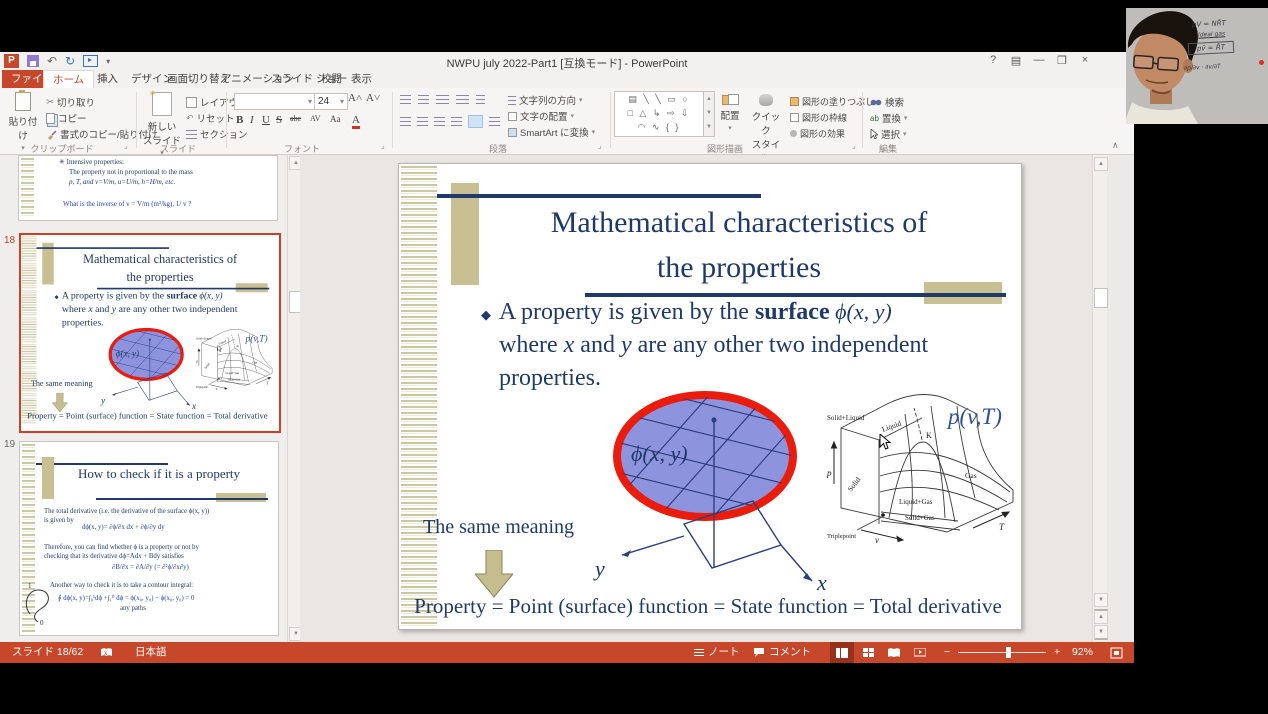  What do you see at coordinates (993, 60) in the screenshot?
I see `help-button: ?` at bounding box center [993, 60].